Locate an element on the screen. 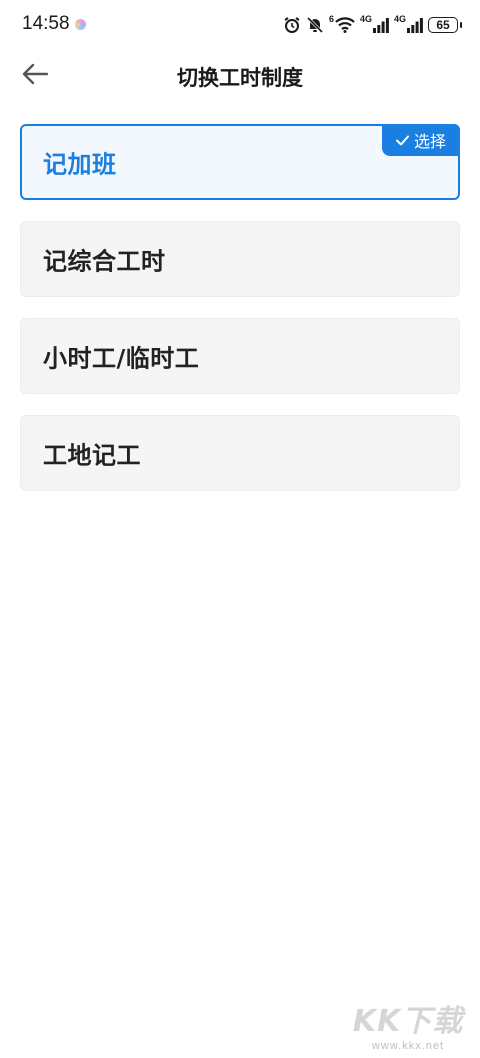 Image resolution: width=480 pixels, height=1058 pixels. battery-icon: 65 is located at coordinates (445, 25).